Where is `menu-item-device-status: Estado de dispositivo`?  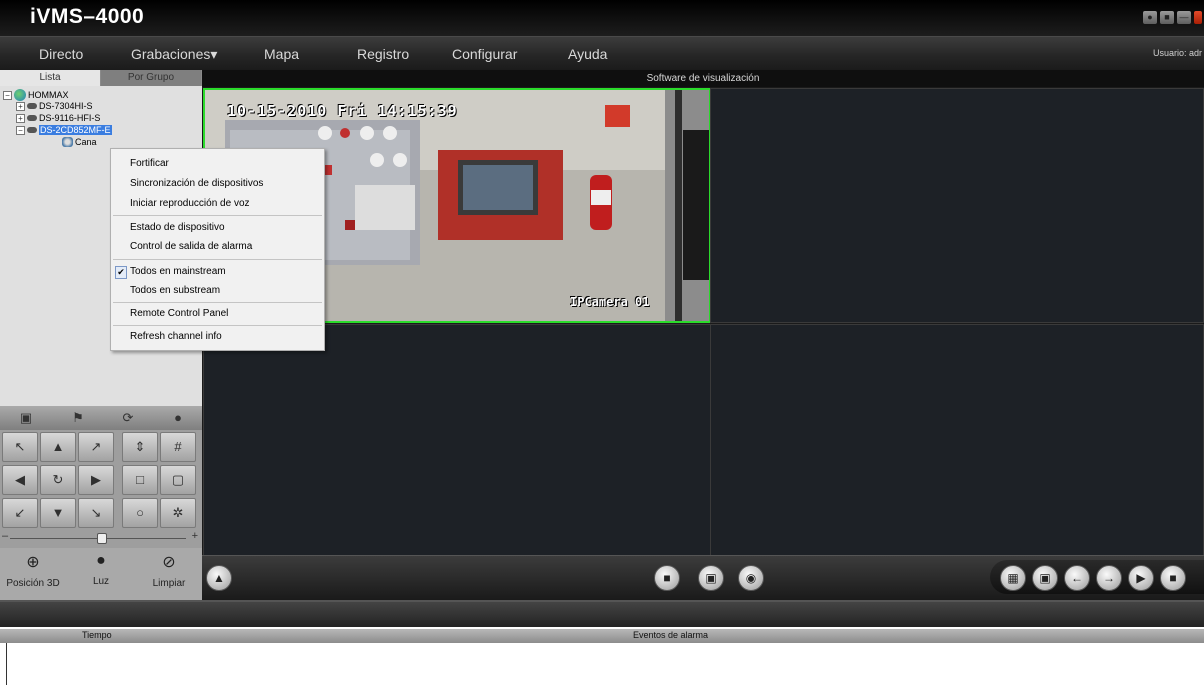
menu-item-device-status: Estado de dispositivo is located at coordinates (177, 227).